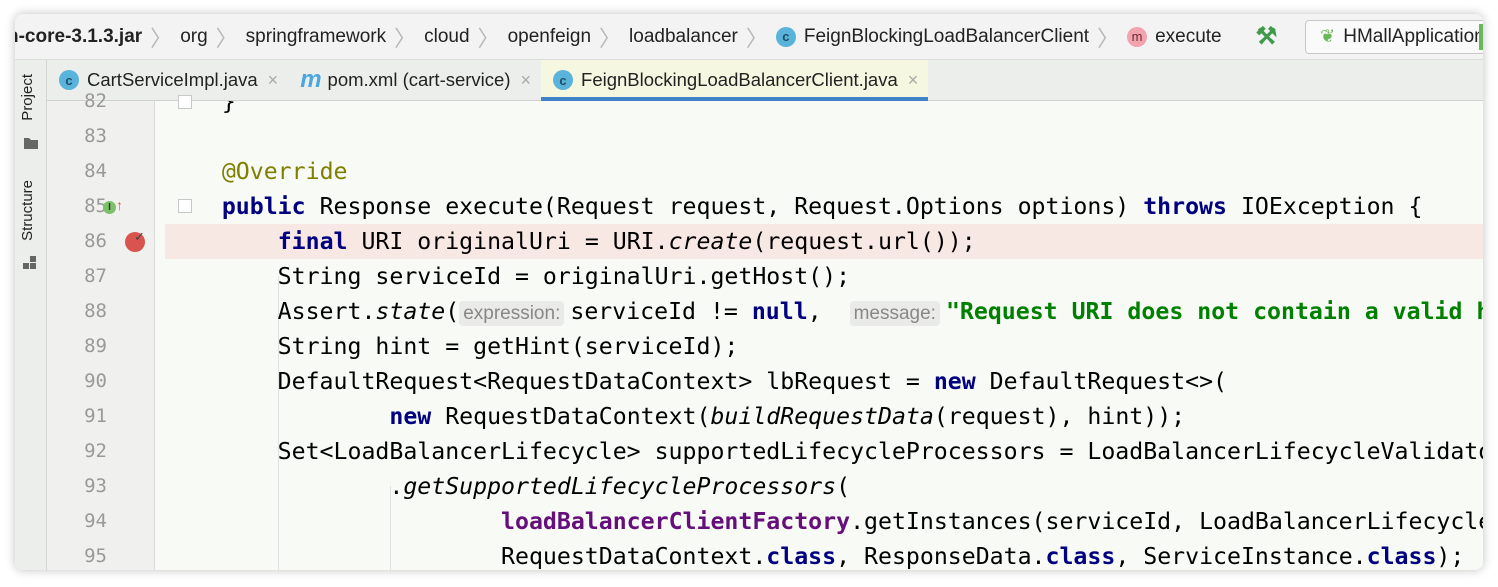 This screenshot has width=1498, height=587. I want to click on editor-gutter: 82 83 84 85 I ↑ 86 ✓ 87 88 89 90 91 92 93 94 95, so click(119, 330).